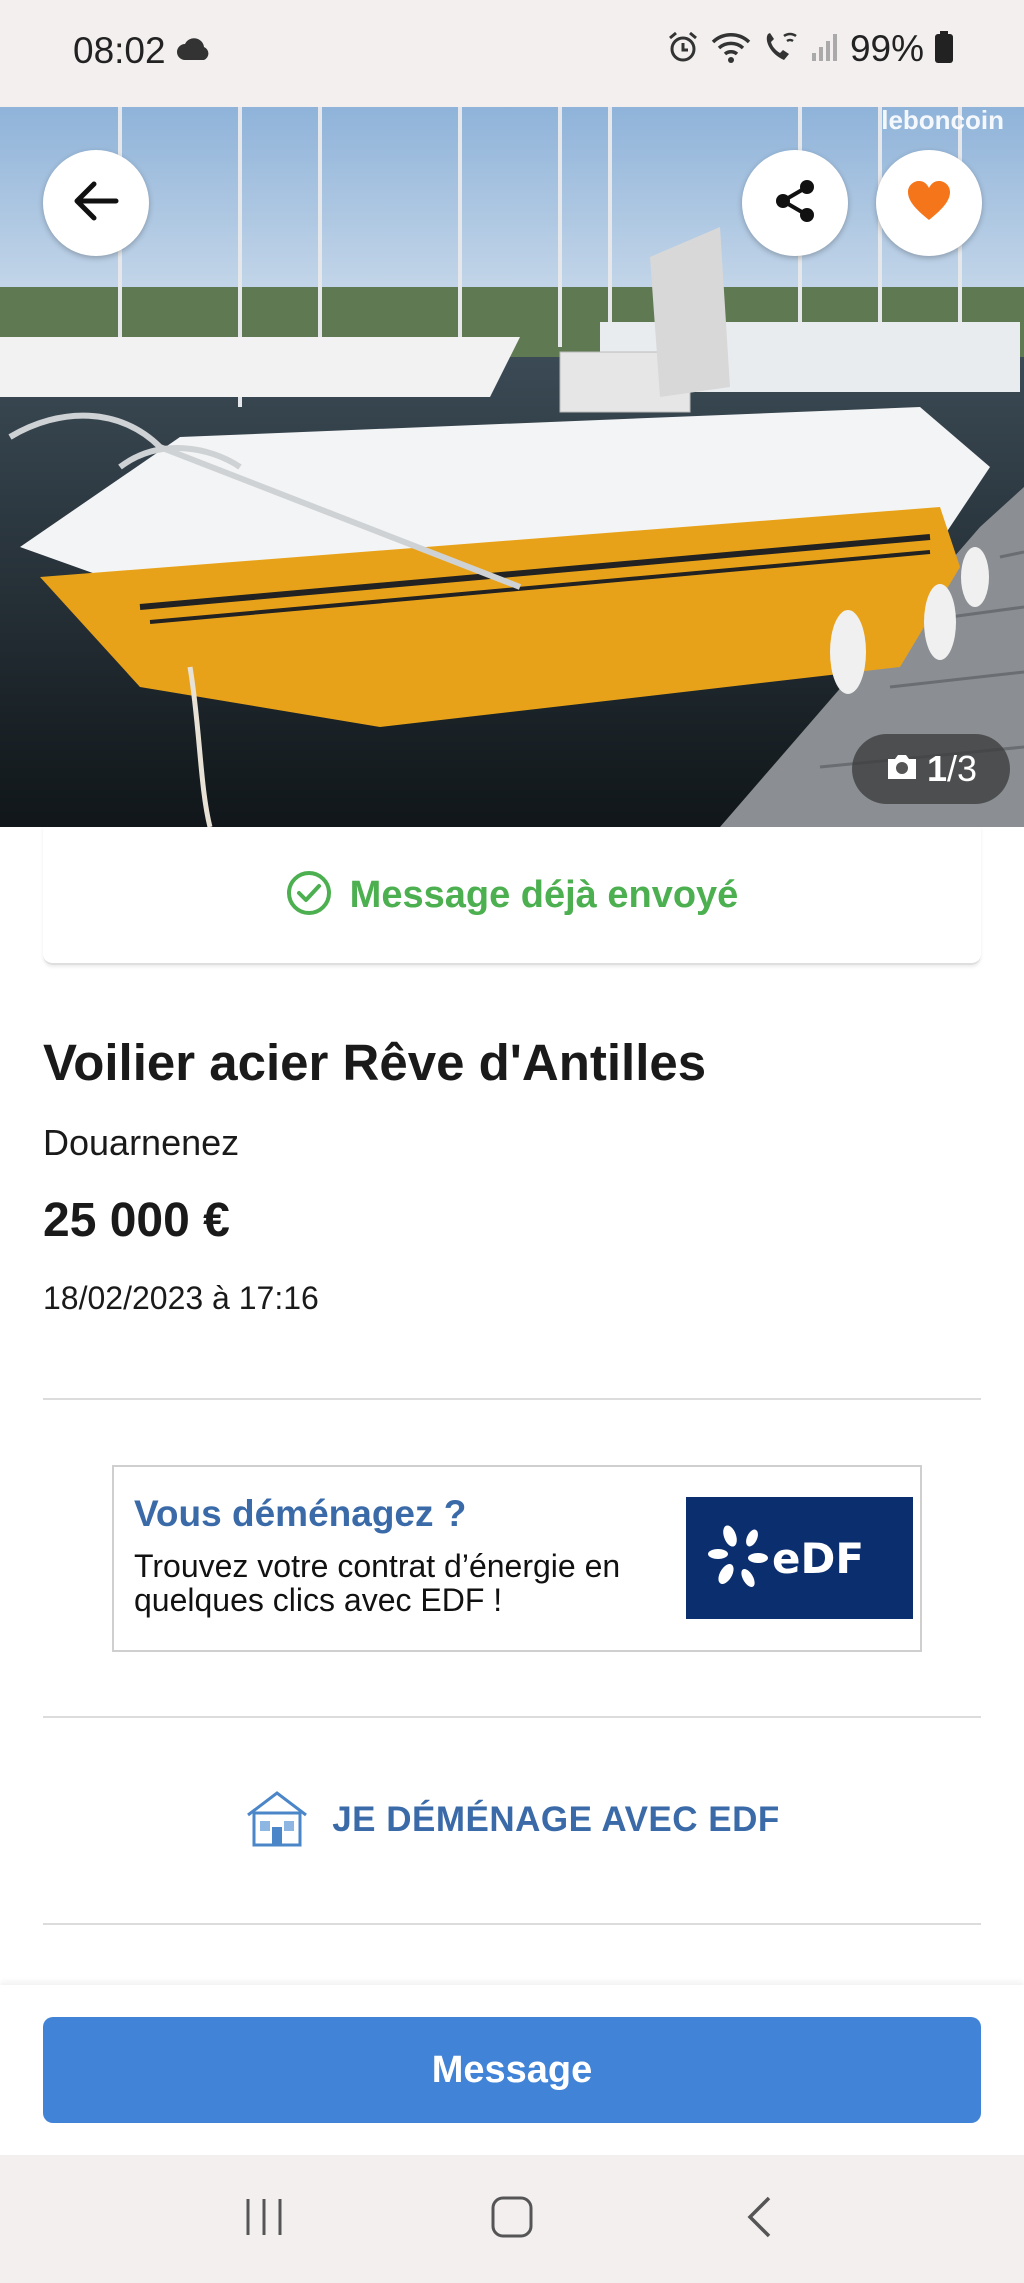  I want to click on heart-icon, so click(929, 203).